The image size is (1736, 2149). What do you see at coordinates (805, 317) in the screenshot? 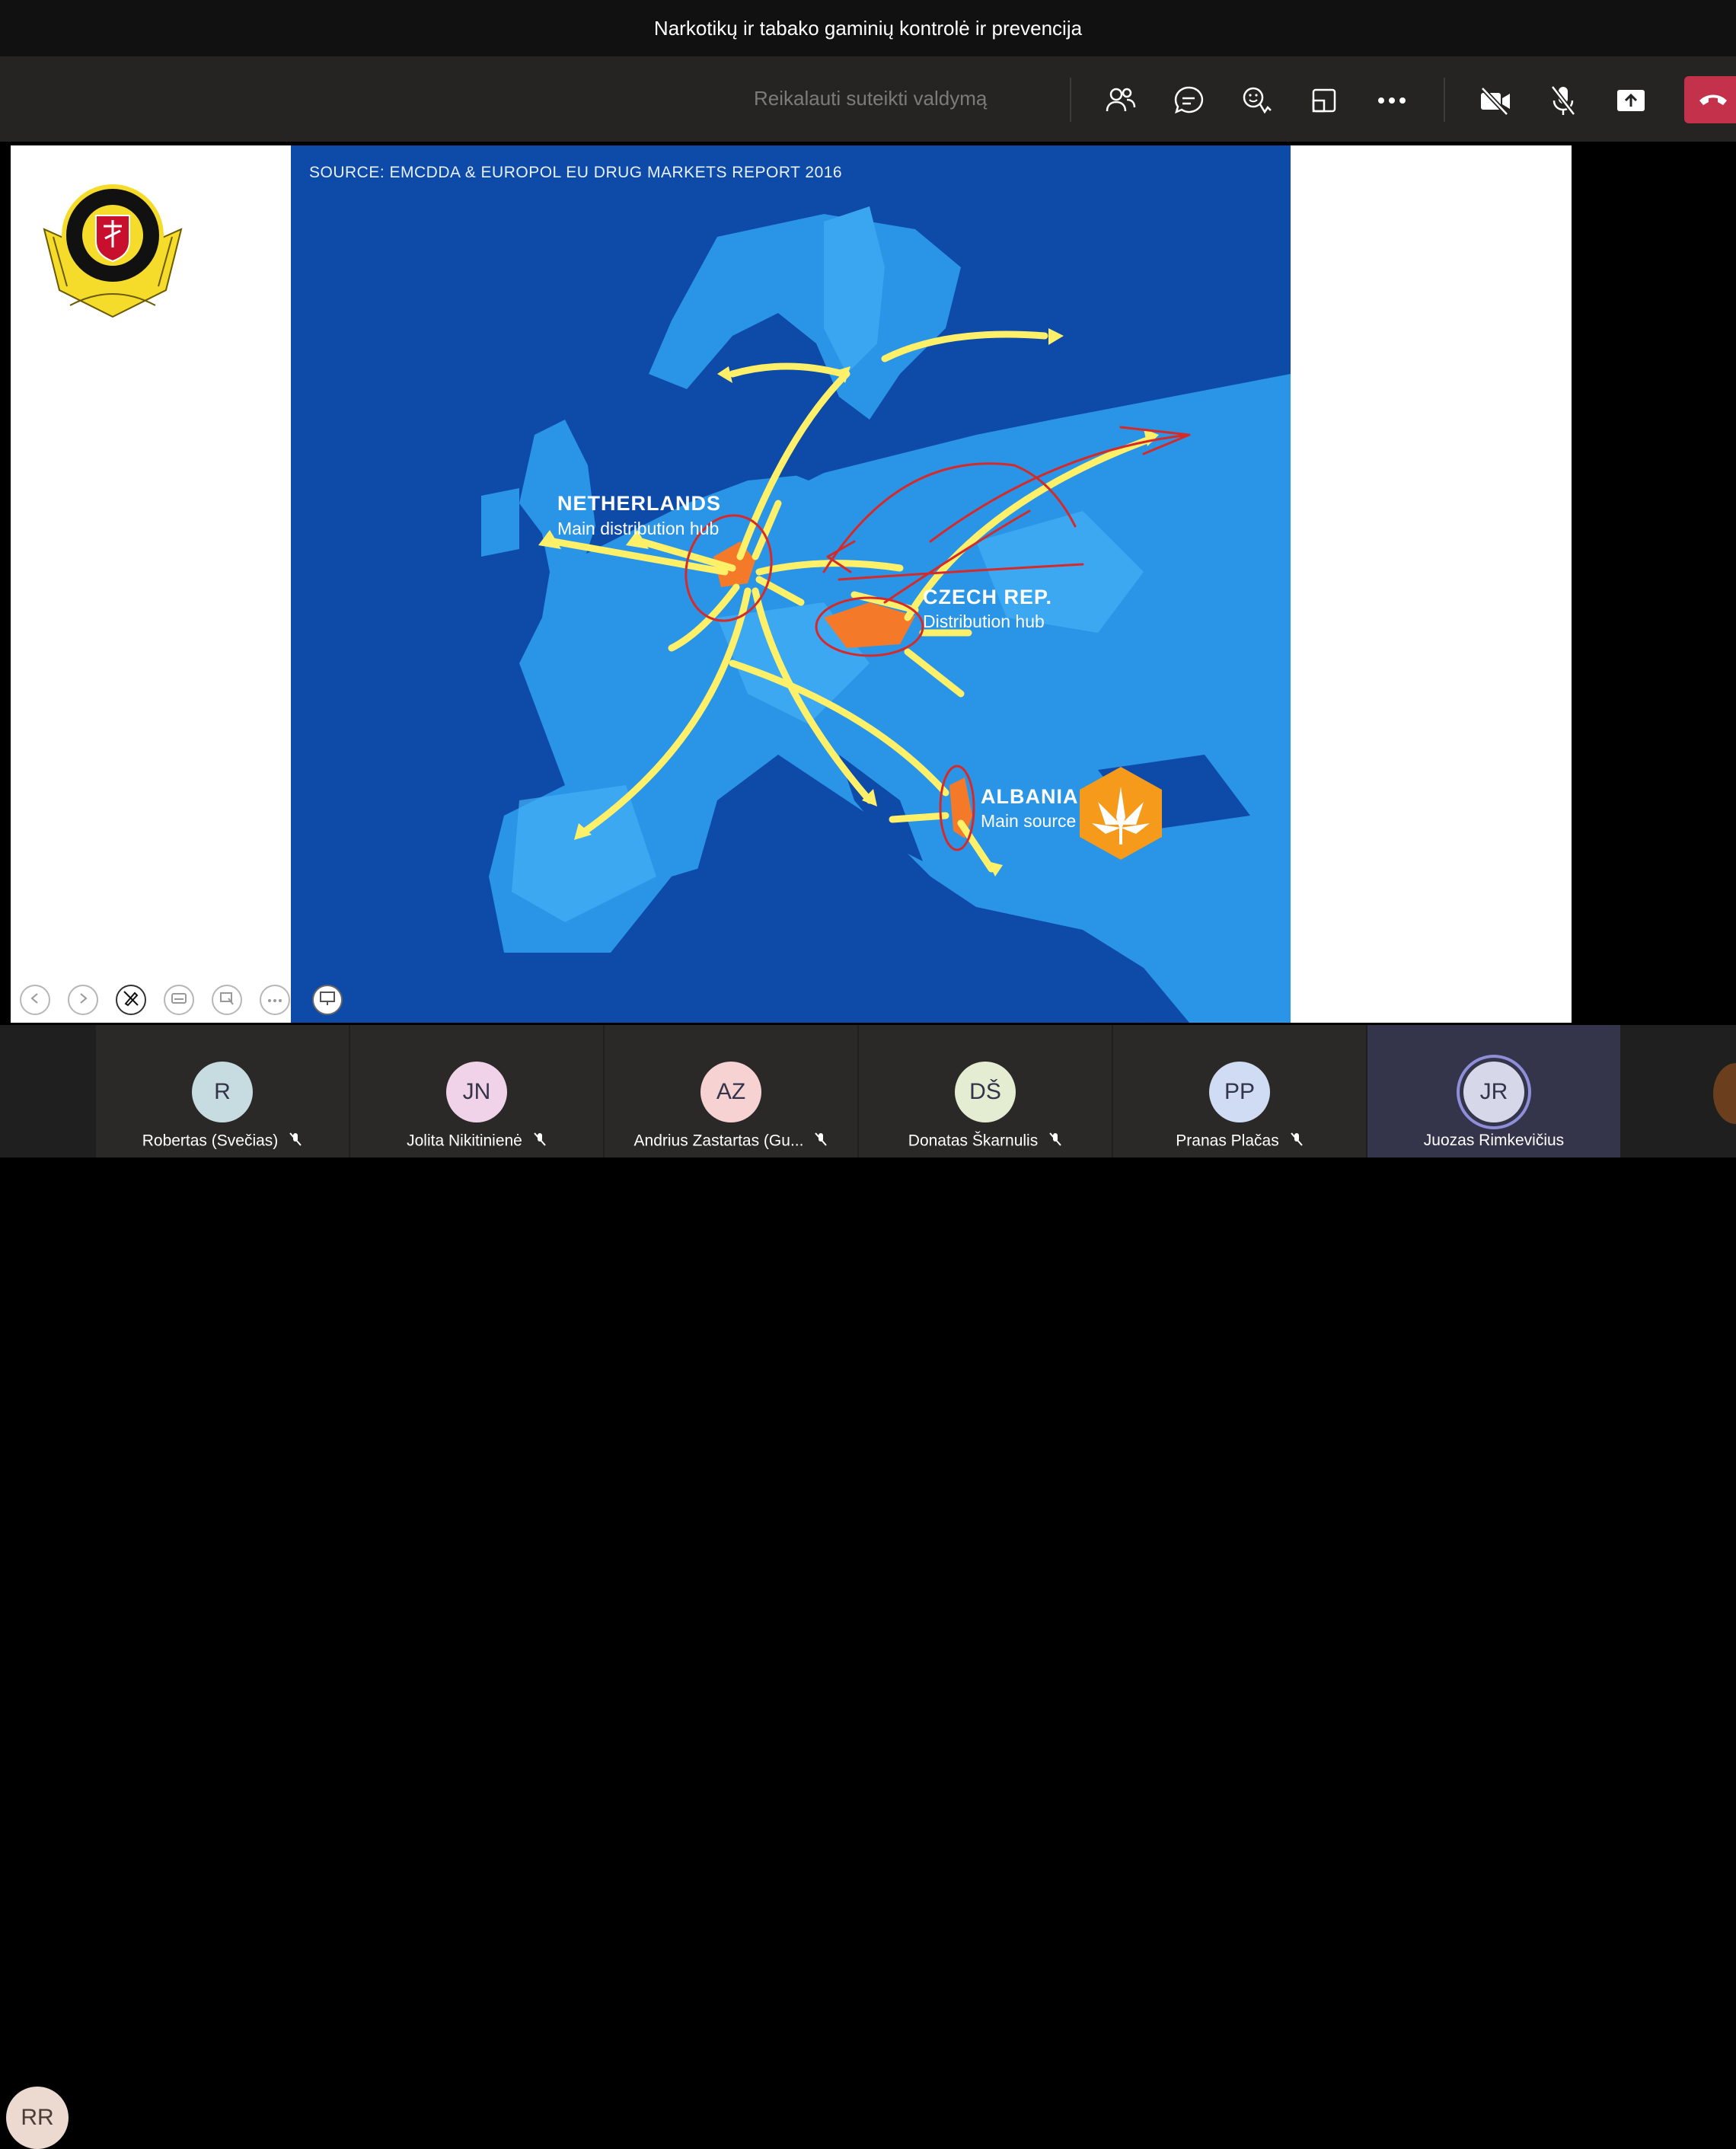
I see `scandinavia-landmass` at bounding box center [805, 317].